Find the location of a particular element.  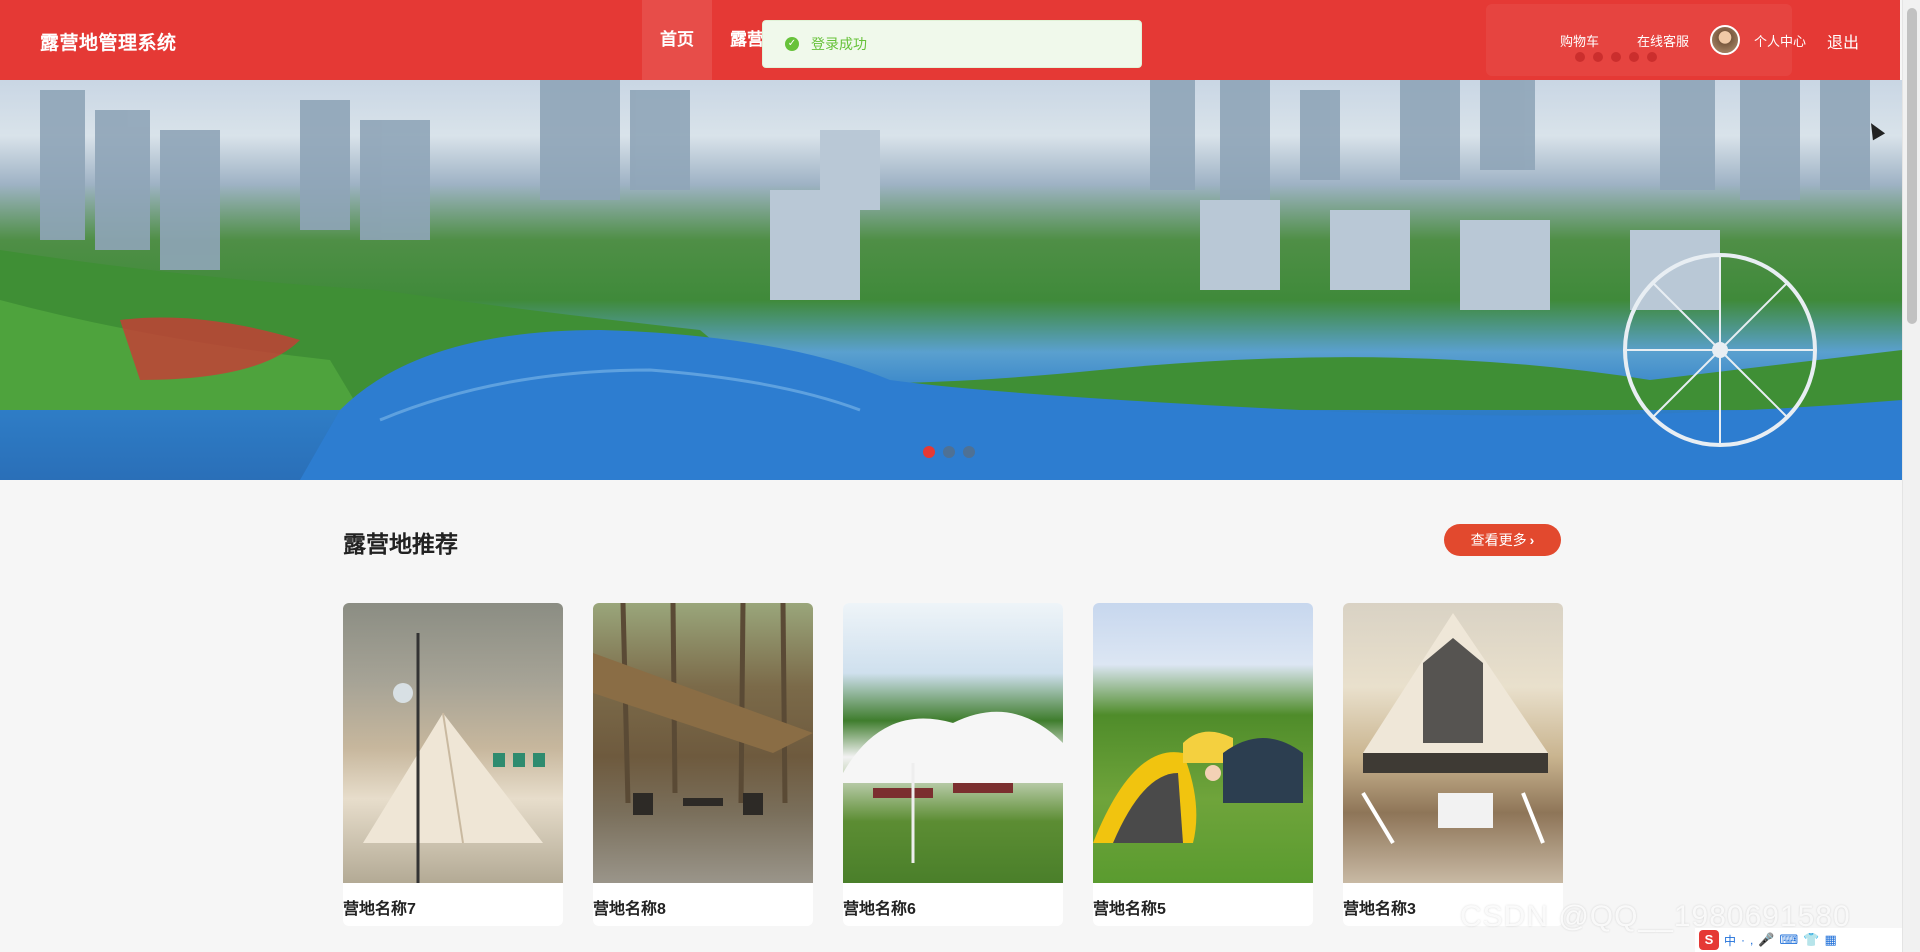

check-circle-icon: ✓ is located at coordinates (792, 44).